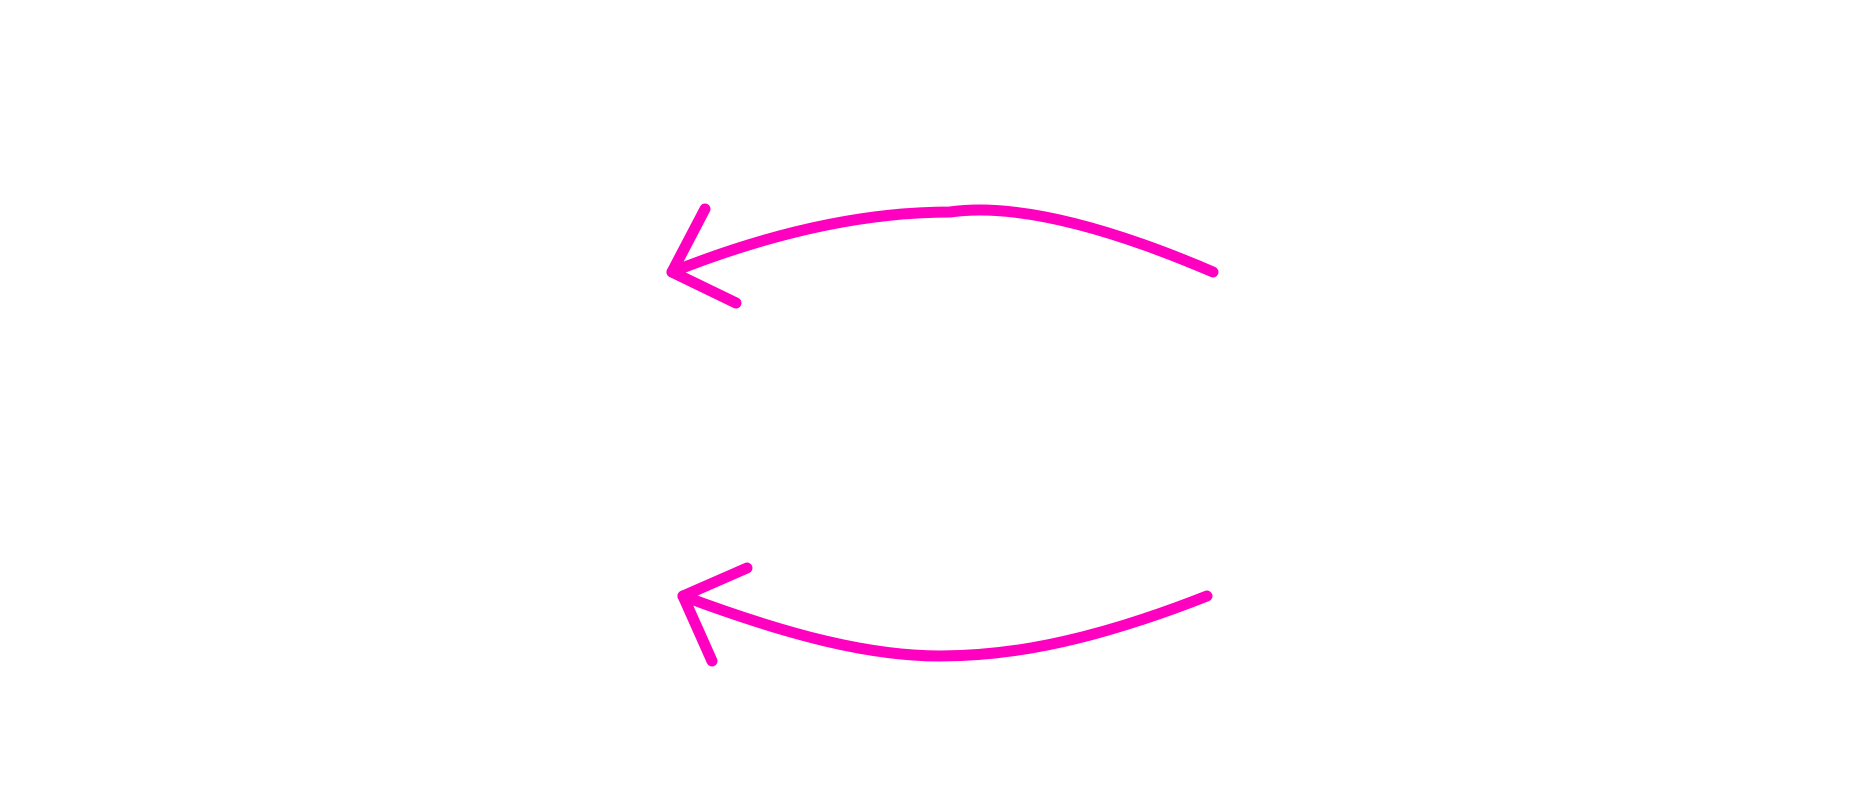  I want to click on top-arrow-shaft, so click(942, 241).